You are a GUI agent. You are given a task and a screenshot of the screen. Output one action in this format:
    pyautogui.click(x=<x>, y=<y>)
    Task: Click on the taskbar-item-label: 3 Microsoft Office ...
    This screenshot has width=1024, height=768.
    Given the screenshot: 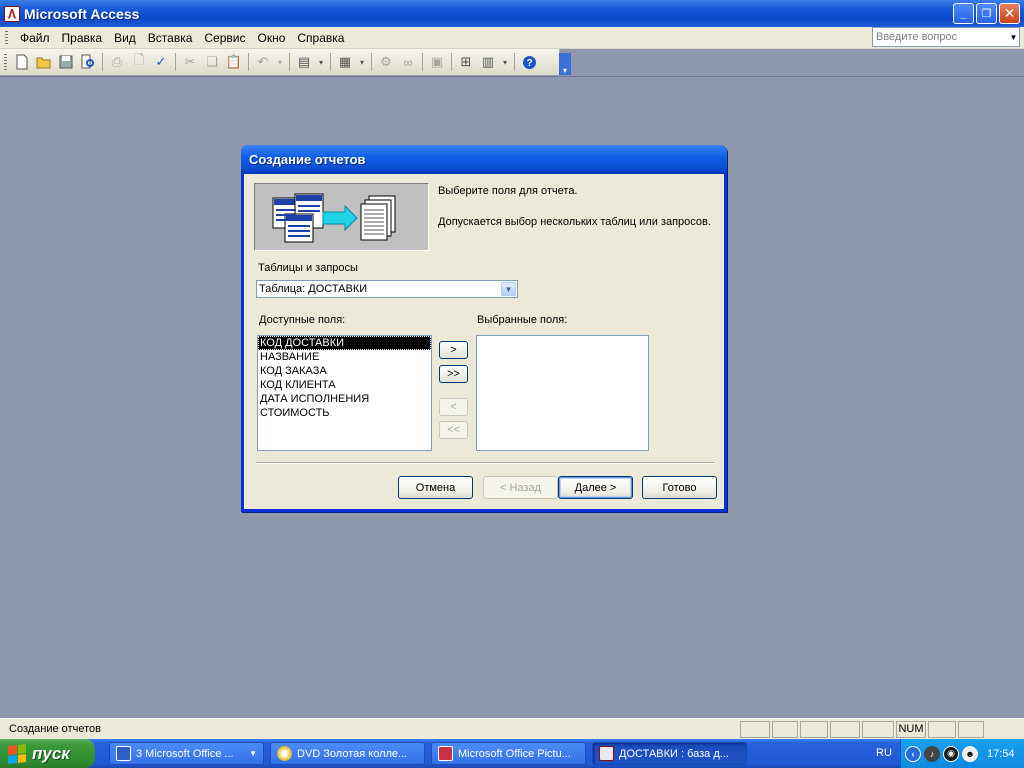 What is the action you would take?
    pyautogui.click(x=185, y=753)
    